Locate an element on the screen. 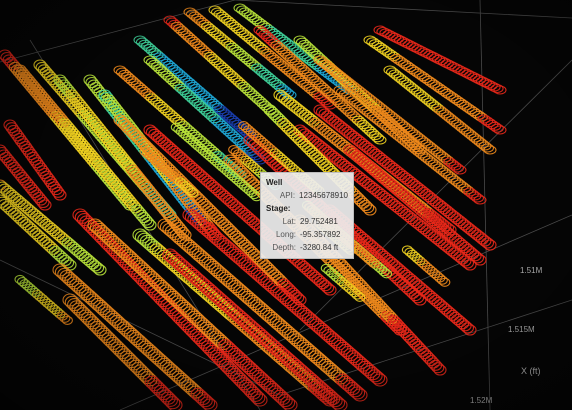 The height and width of the screenshot is (410, 572). tooltip-long-label: Long: is located at coordinates (285, 234).